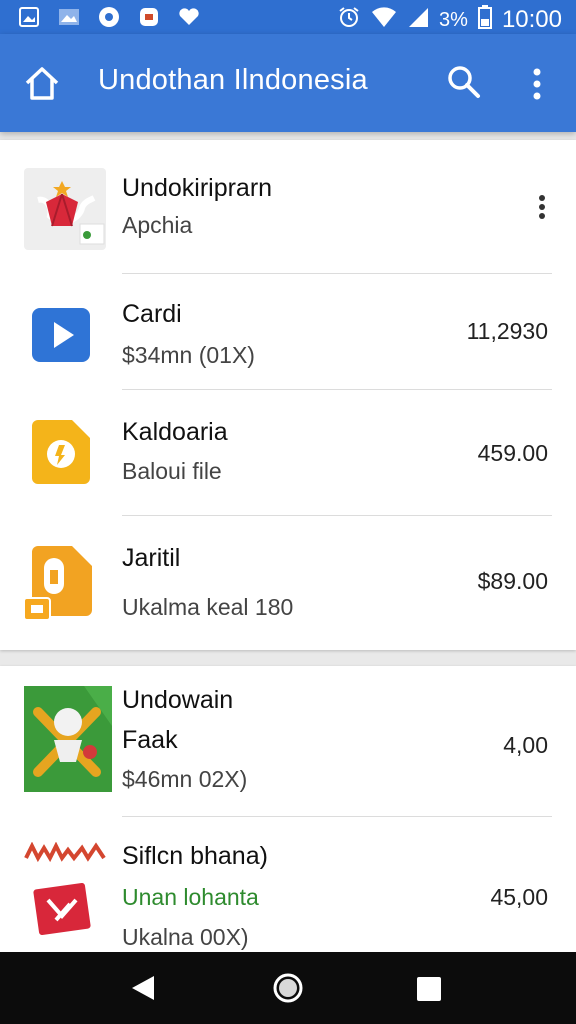 Image resolution: width=576 pixels, height=1024 pixels. I want to click on recent-apps-icon, so click(429, 991).